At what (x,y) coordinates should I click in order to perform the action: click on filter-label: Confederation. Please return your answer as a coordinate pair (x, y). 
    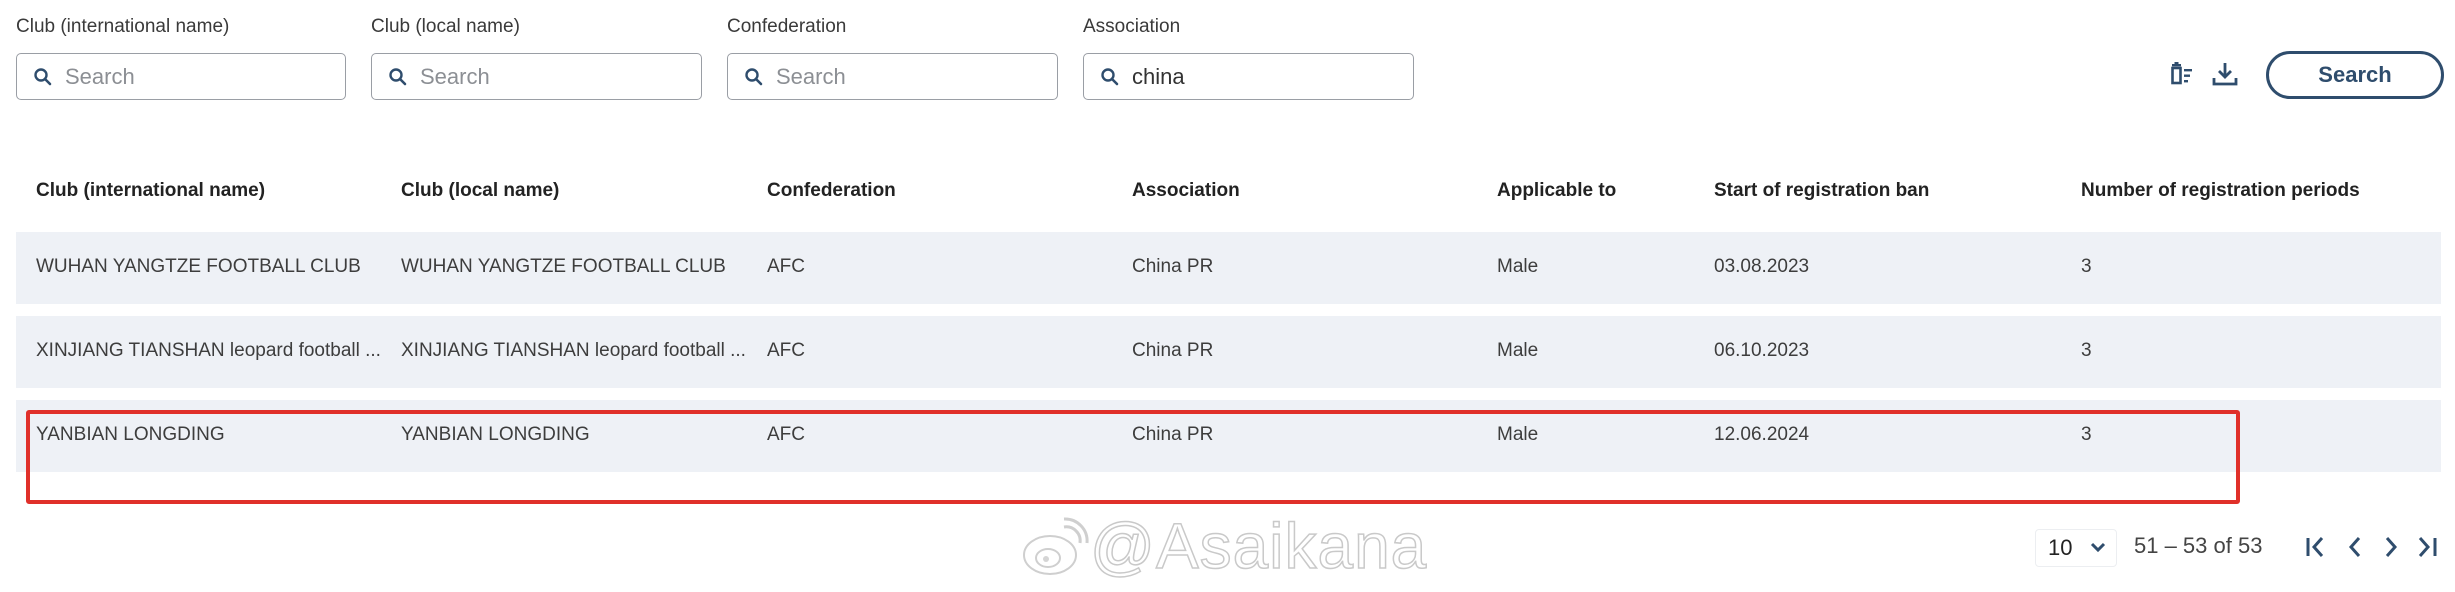
    Looking at the image, I should click on (787, 26).